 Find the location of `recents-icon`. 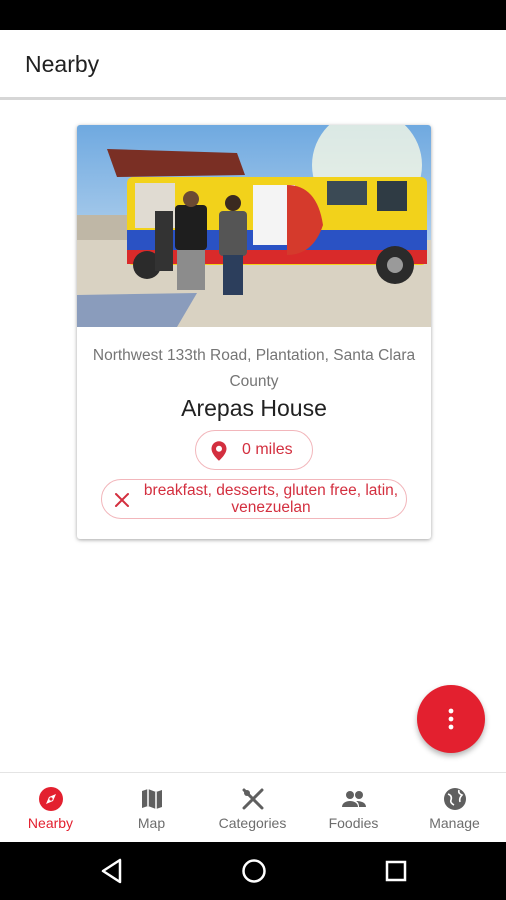

recents-icon is located at coordinates (396, 871).